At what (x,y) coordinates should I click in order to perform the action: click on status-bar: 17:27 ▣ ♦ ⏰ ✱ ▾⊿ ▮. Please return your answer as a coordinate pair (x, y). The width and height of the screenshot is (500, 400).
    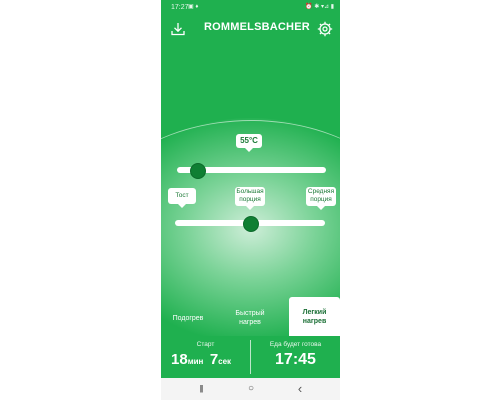
    Looking at the image, I should click on (250, 7).